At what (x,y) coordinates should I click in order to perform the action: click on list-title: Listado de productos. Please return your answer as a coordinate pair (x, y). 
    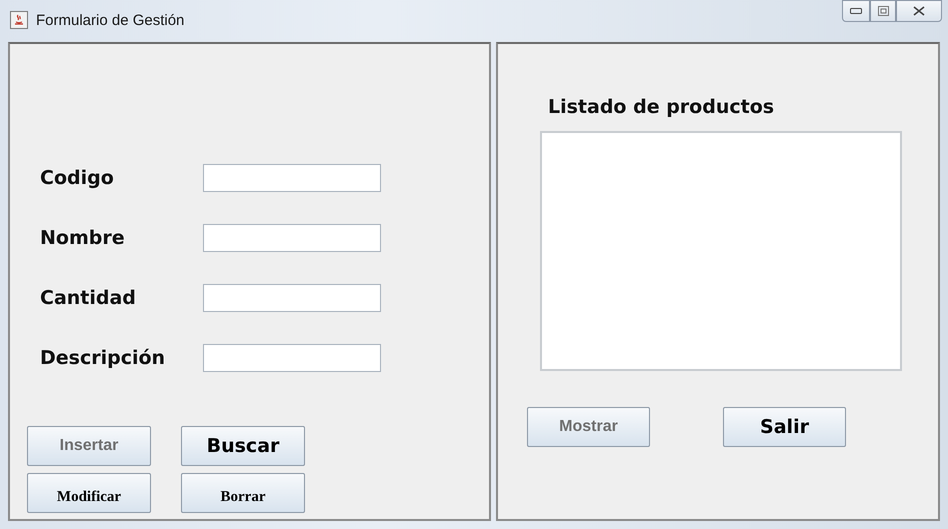
    Looking at the image, I should click on (662, 107).